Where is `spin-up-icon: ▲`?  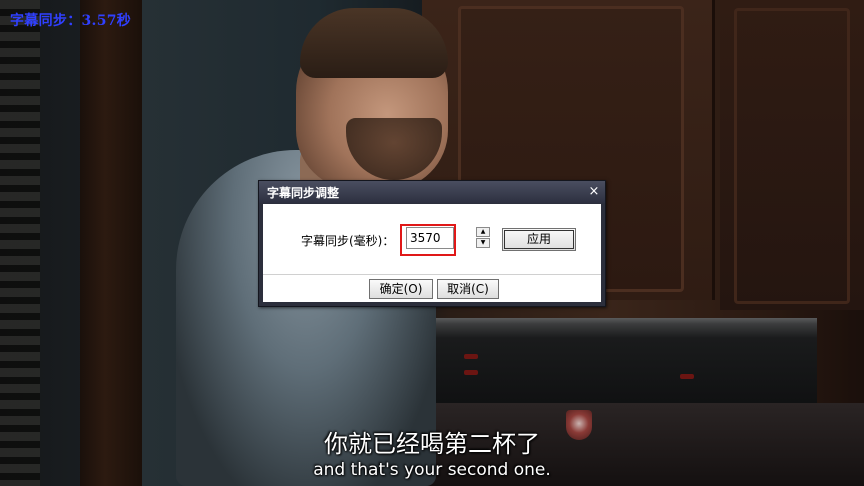 spin-up-icon: ▲ is located at coordinates (483, 232).